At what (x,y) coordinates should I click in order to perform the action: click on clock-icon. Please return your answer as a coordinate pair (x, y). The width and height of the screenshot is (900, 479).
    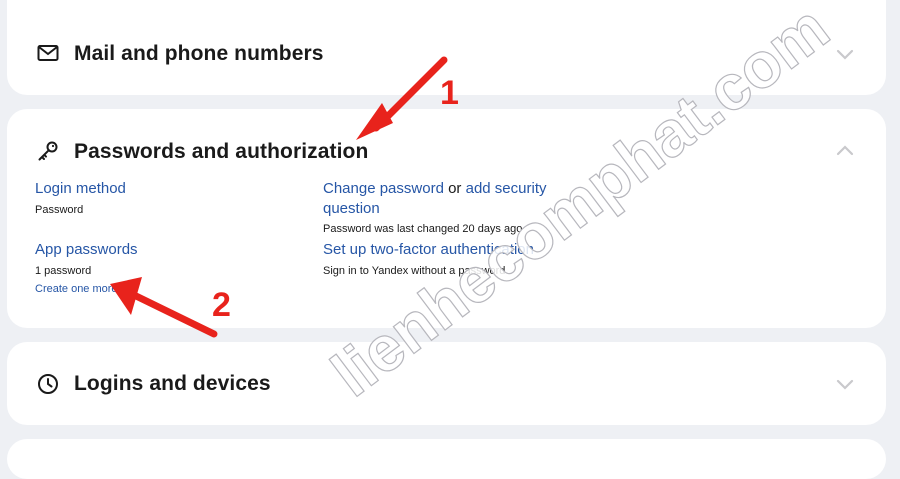
    Looking at the image, I should click on (48, 384).